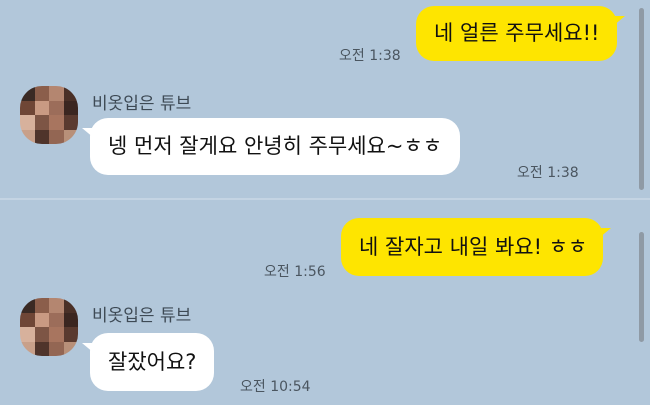 The image size is (650, 405). Describe the element at coordinates (148, 362) in the screenshot. I see `incoming-message-bubble: 잘잤어요?` at that location.